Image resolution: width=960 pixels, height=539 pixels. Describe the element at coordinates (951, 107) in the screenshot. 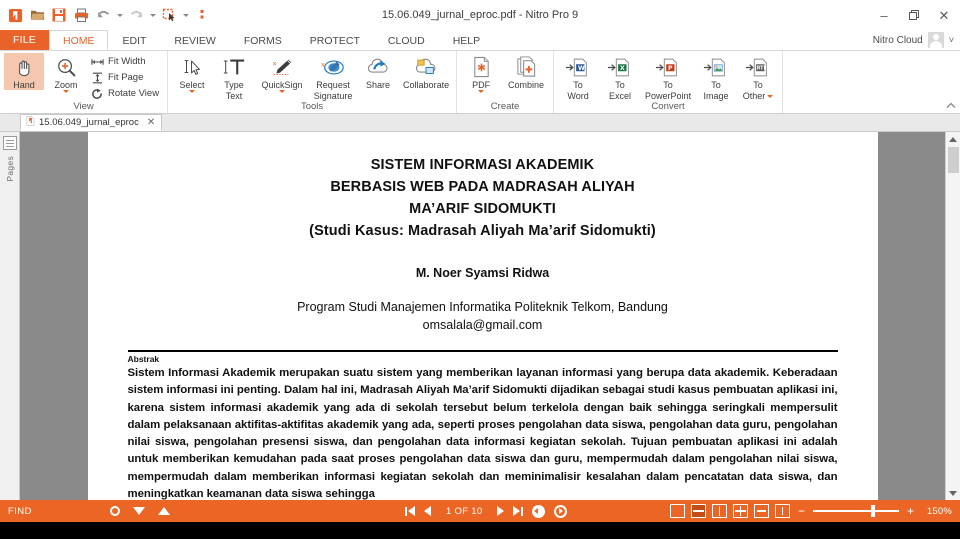

I see `collapse-ribbon-button` at that location.